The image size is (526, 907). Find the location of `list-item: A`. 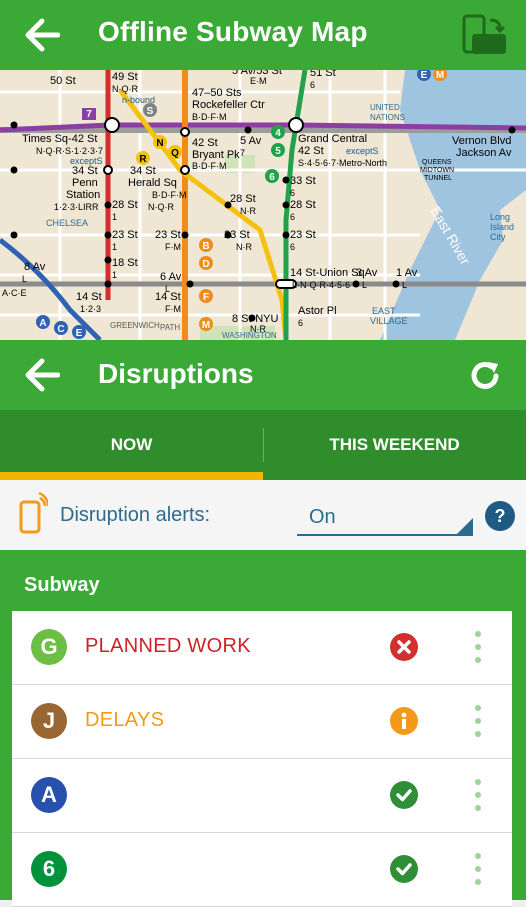

list-item: A is located at coordinates (262, 796).